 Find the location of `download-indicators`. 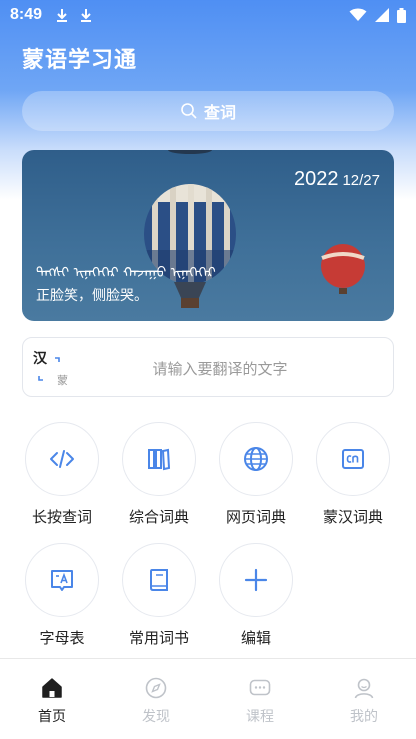

download-indicators is located at coordinates (74, 15).